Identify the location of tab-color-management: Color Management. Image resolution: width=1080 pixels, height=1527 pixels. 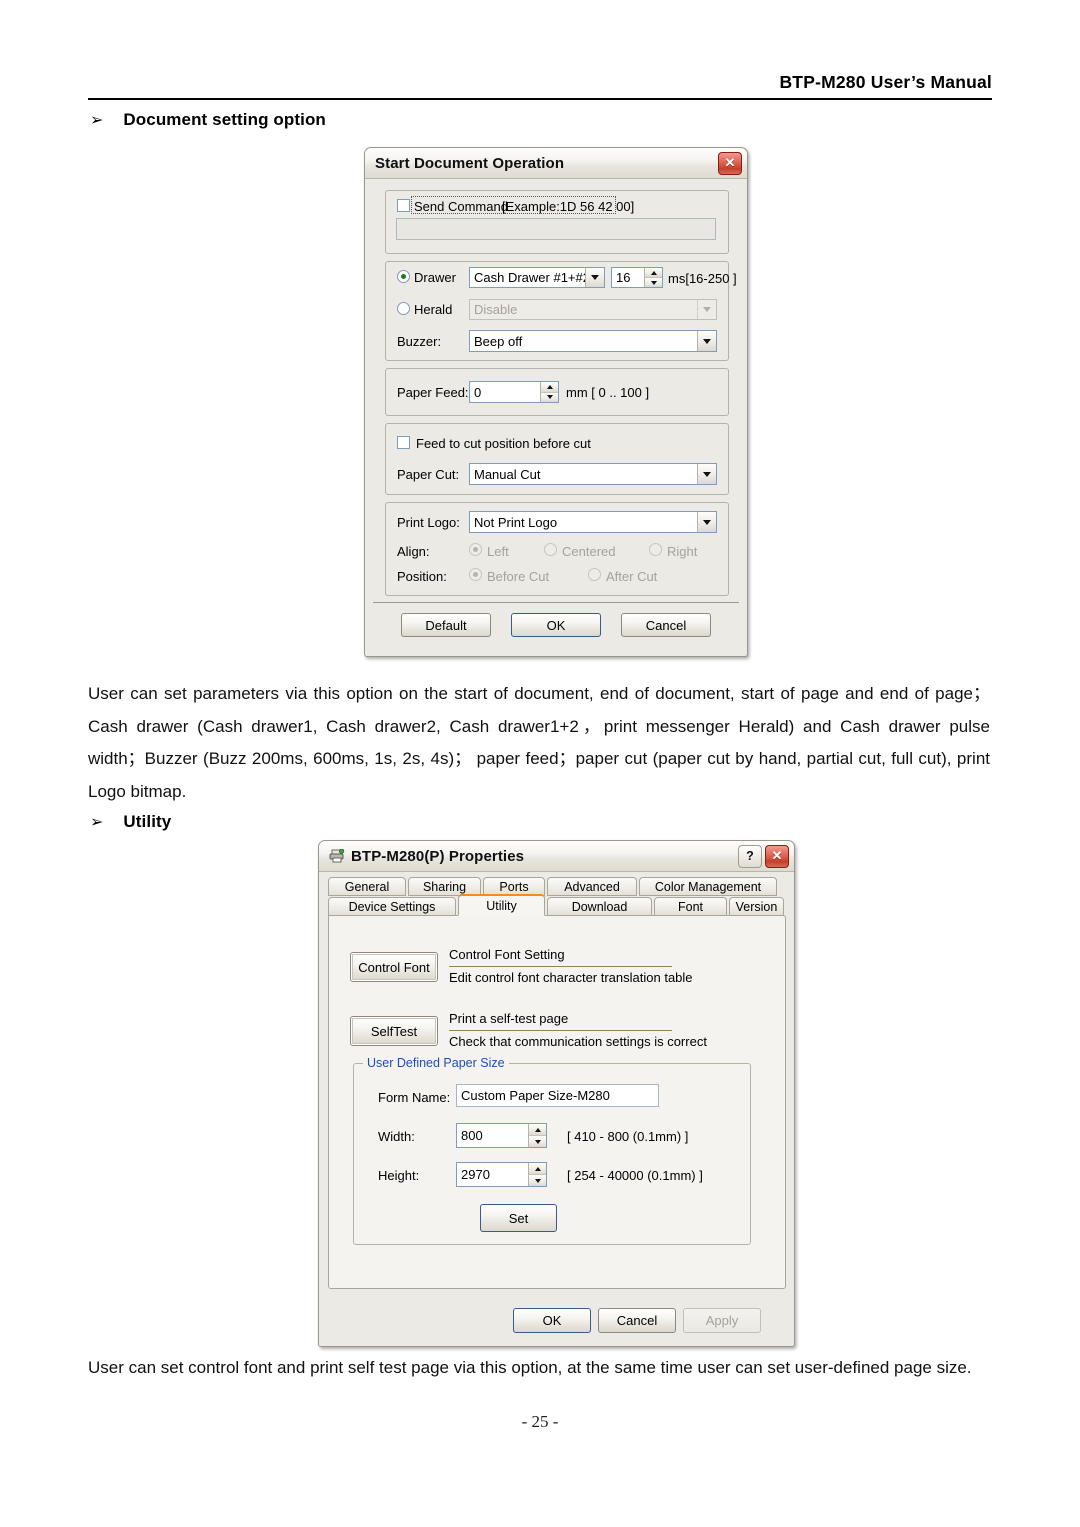
(708, 886).